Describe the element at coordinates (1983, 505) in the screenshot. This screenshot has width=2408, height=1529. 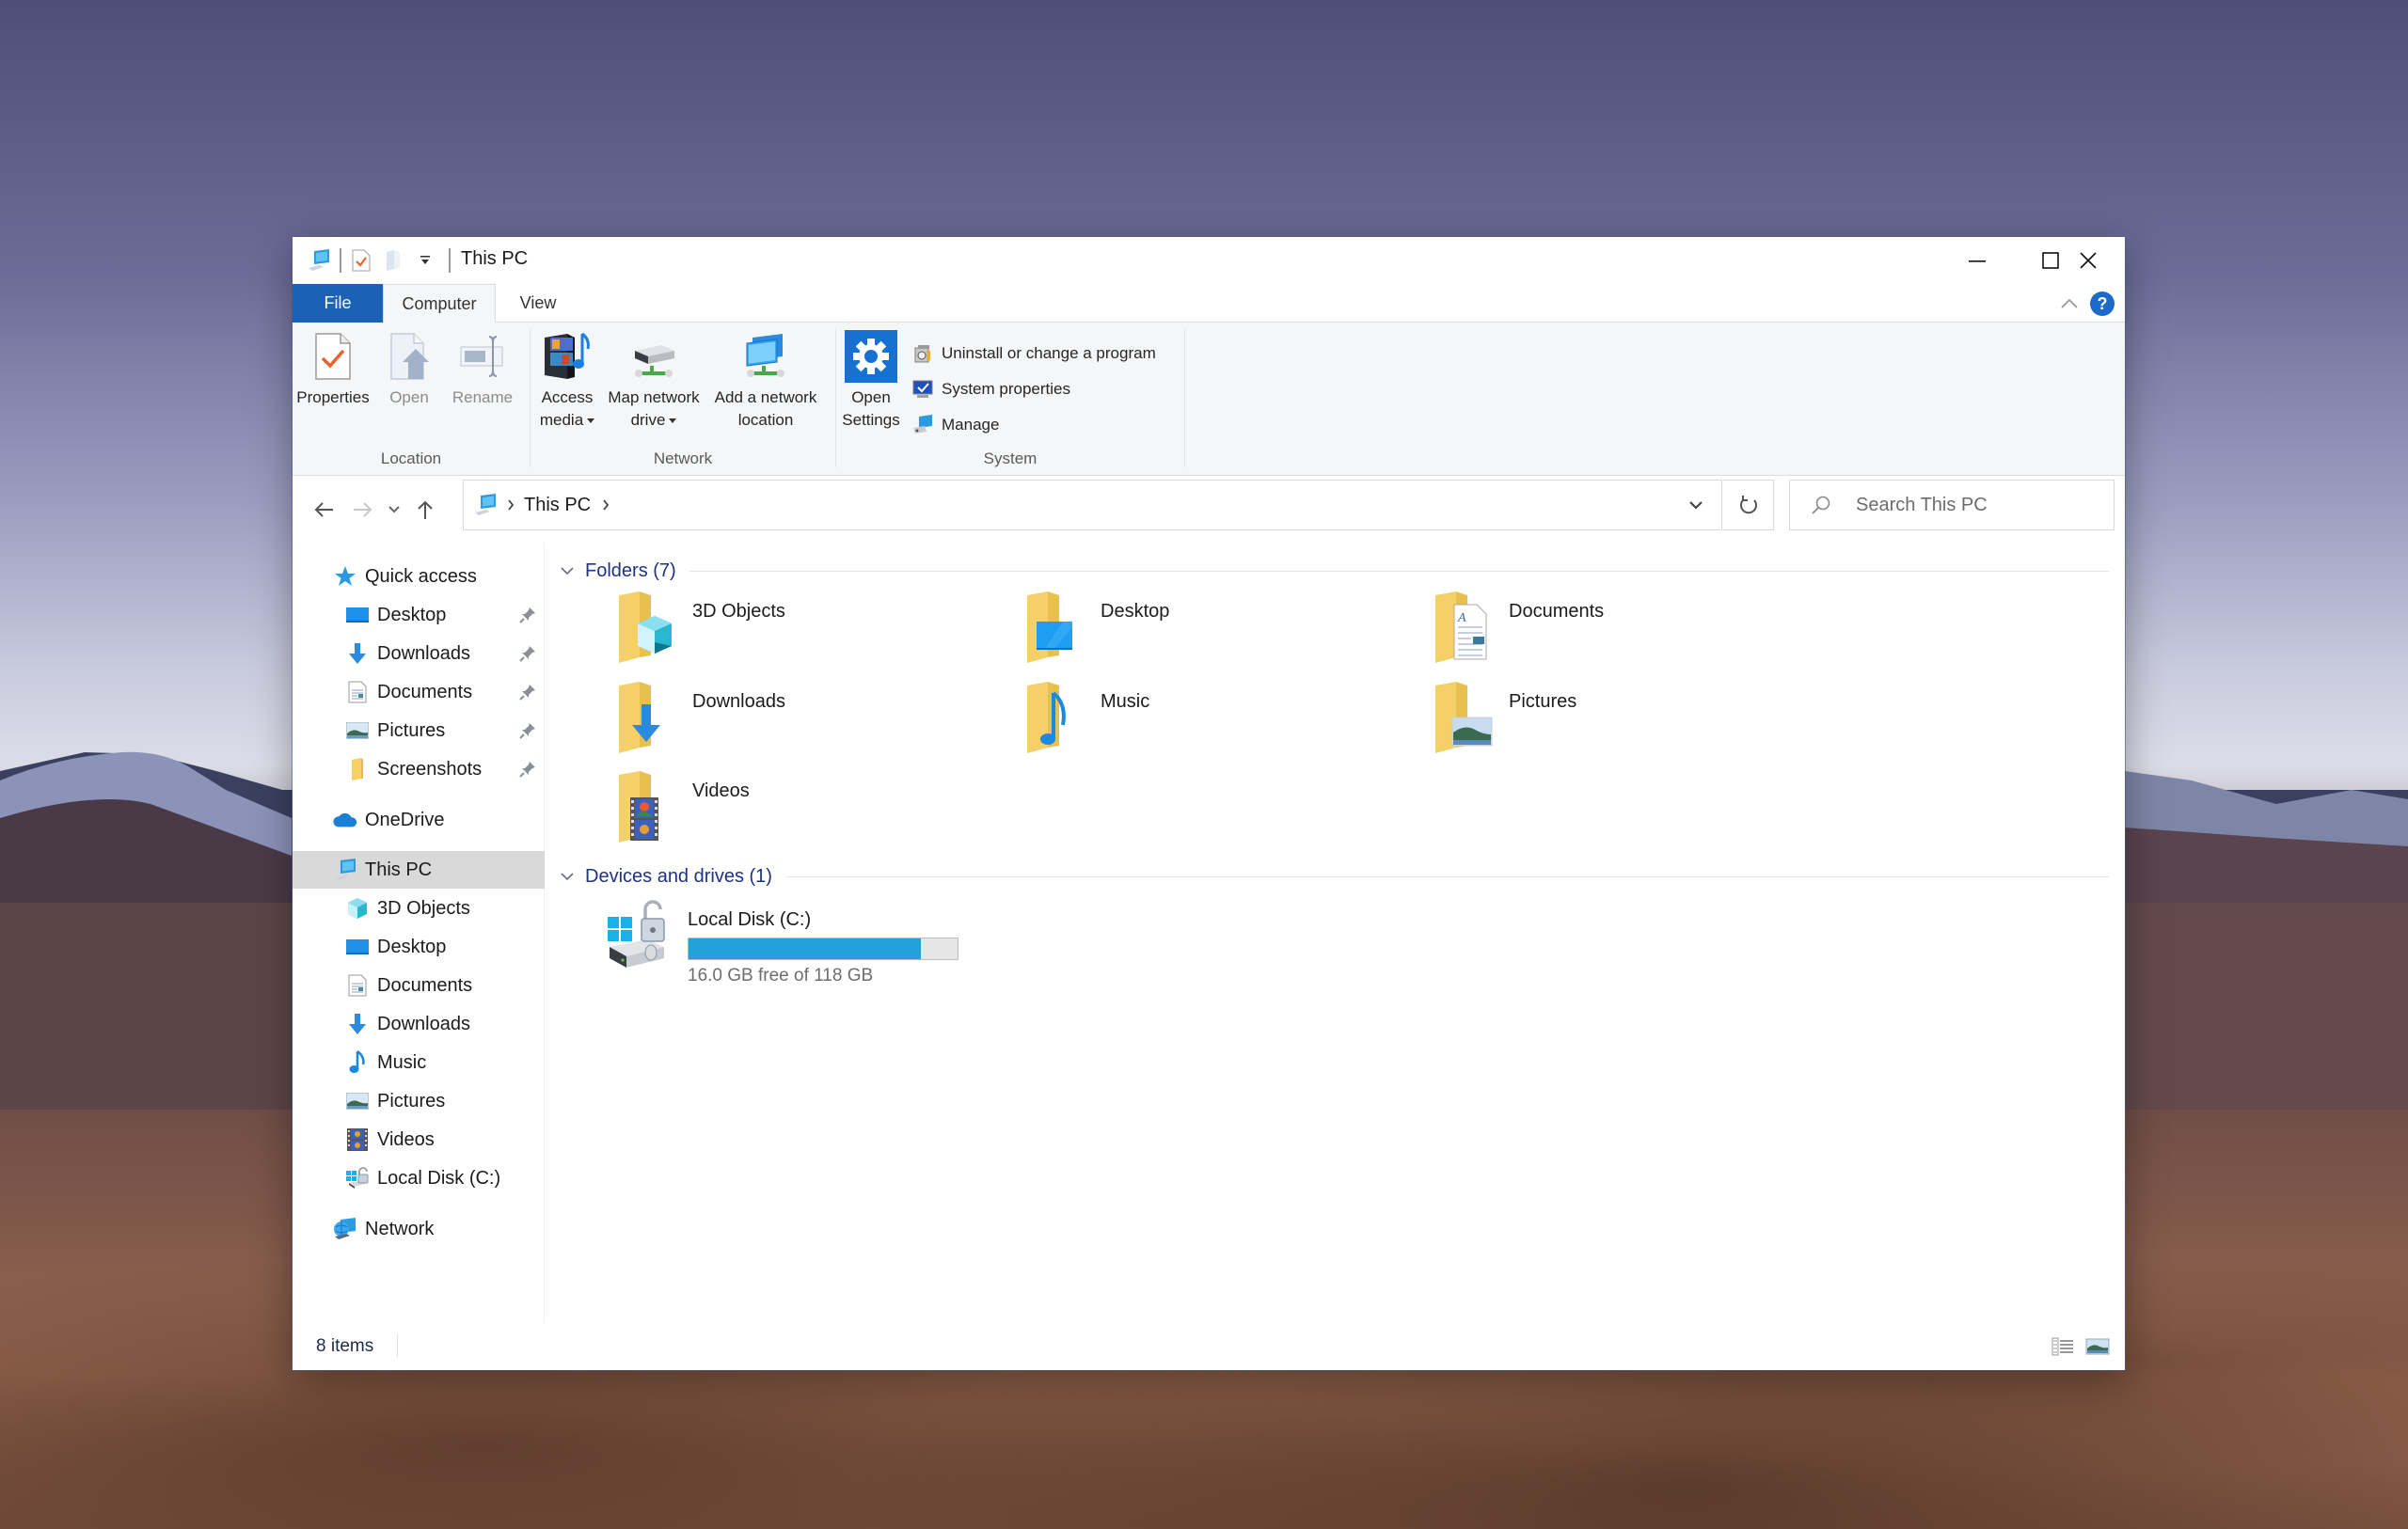
I see `search-input` at that location.